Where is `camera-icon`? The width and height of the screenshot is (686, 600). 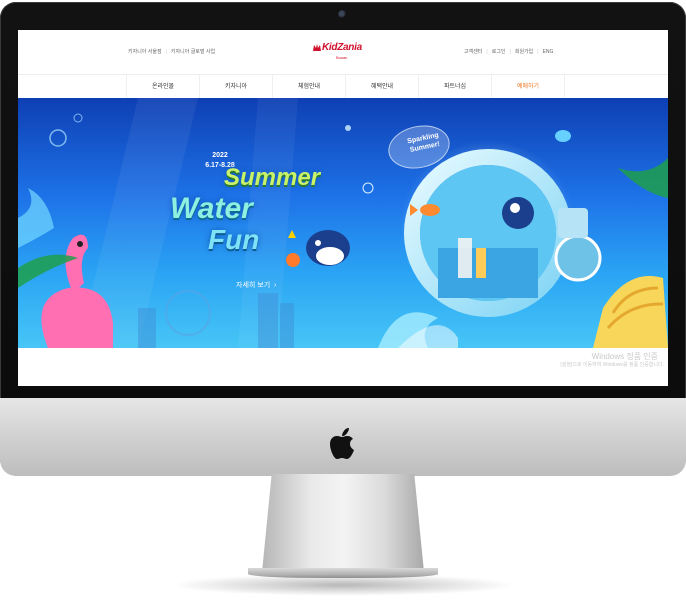 camera-icon is located at coordinates (342, 14).